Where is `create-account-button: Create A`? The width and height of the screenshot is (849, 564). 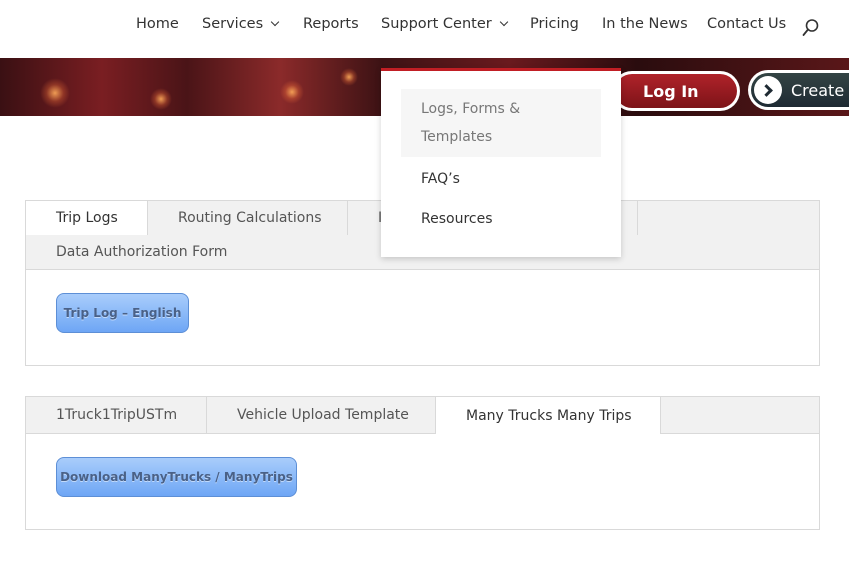 create-account-button: Create A is located at coordinates (798, 90).